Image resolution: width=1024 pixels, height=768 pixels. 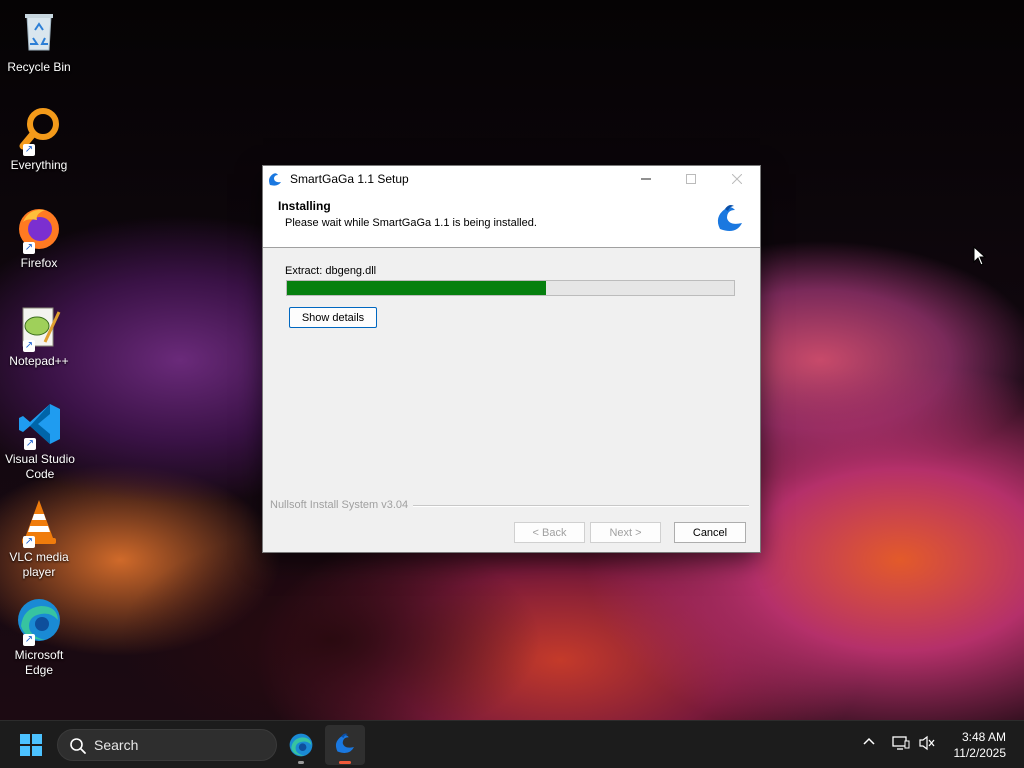 I want to click on everything-search-icon: ↗, so click(x=39, y=131).